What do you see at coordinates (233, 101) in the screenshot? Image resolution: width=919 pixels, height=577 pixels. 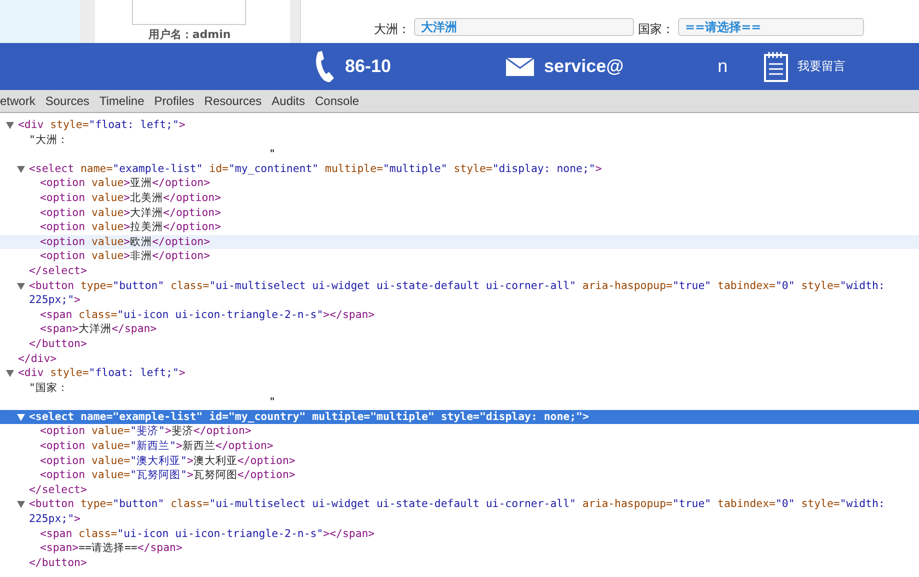 I see `devtools-tab: Resources` at bounding box center [233, 101].